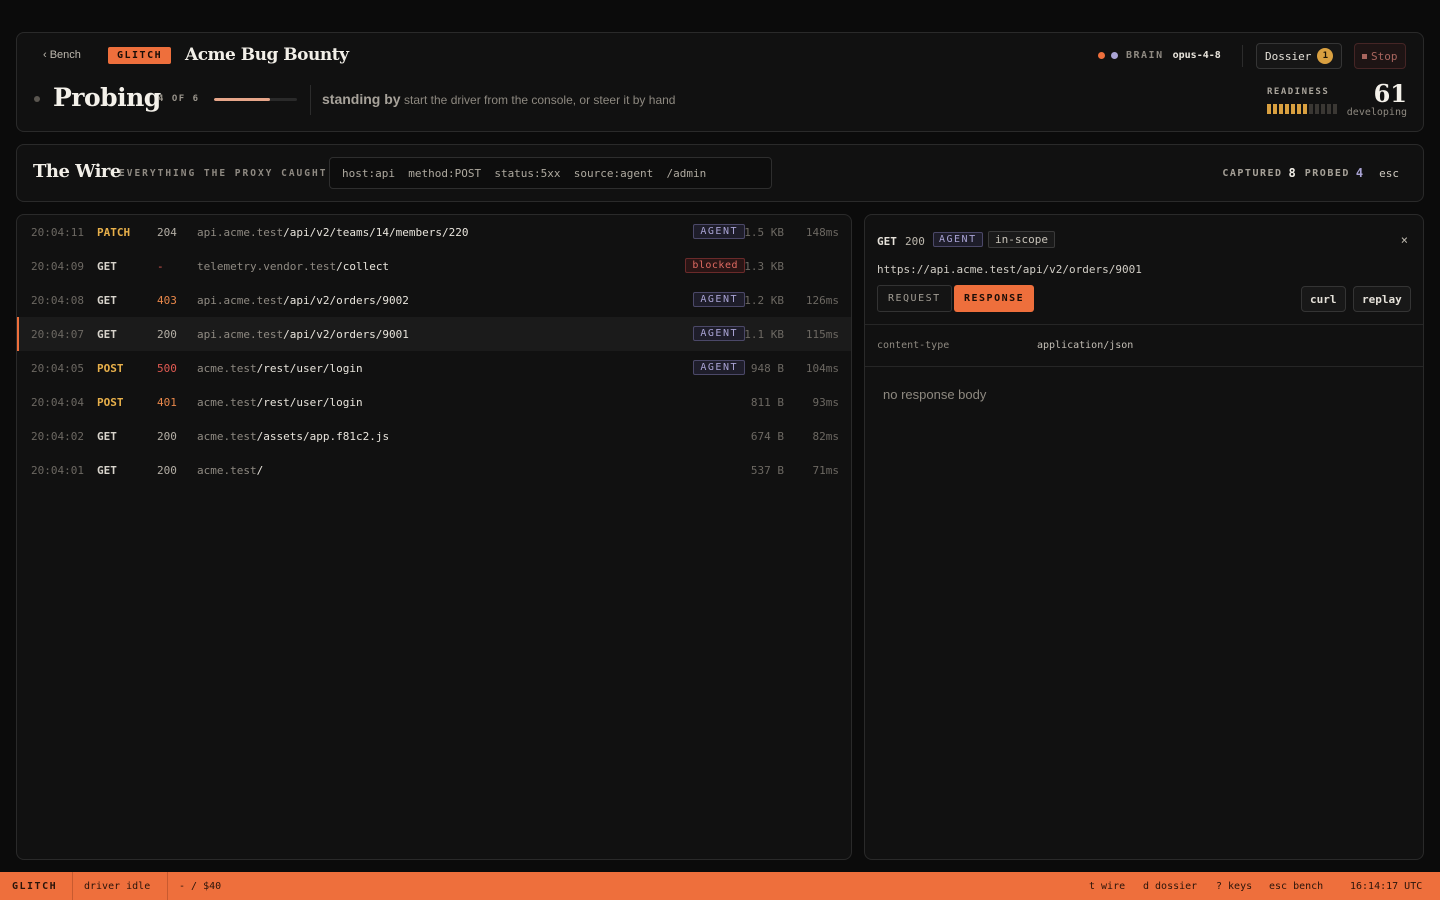 This screenshot has height=900, width=1440. I want to click on capture-counts: CAPTURED 8 PROBED 4 esc, so click(1310, 173).